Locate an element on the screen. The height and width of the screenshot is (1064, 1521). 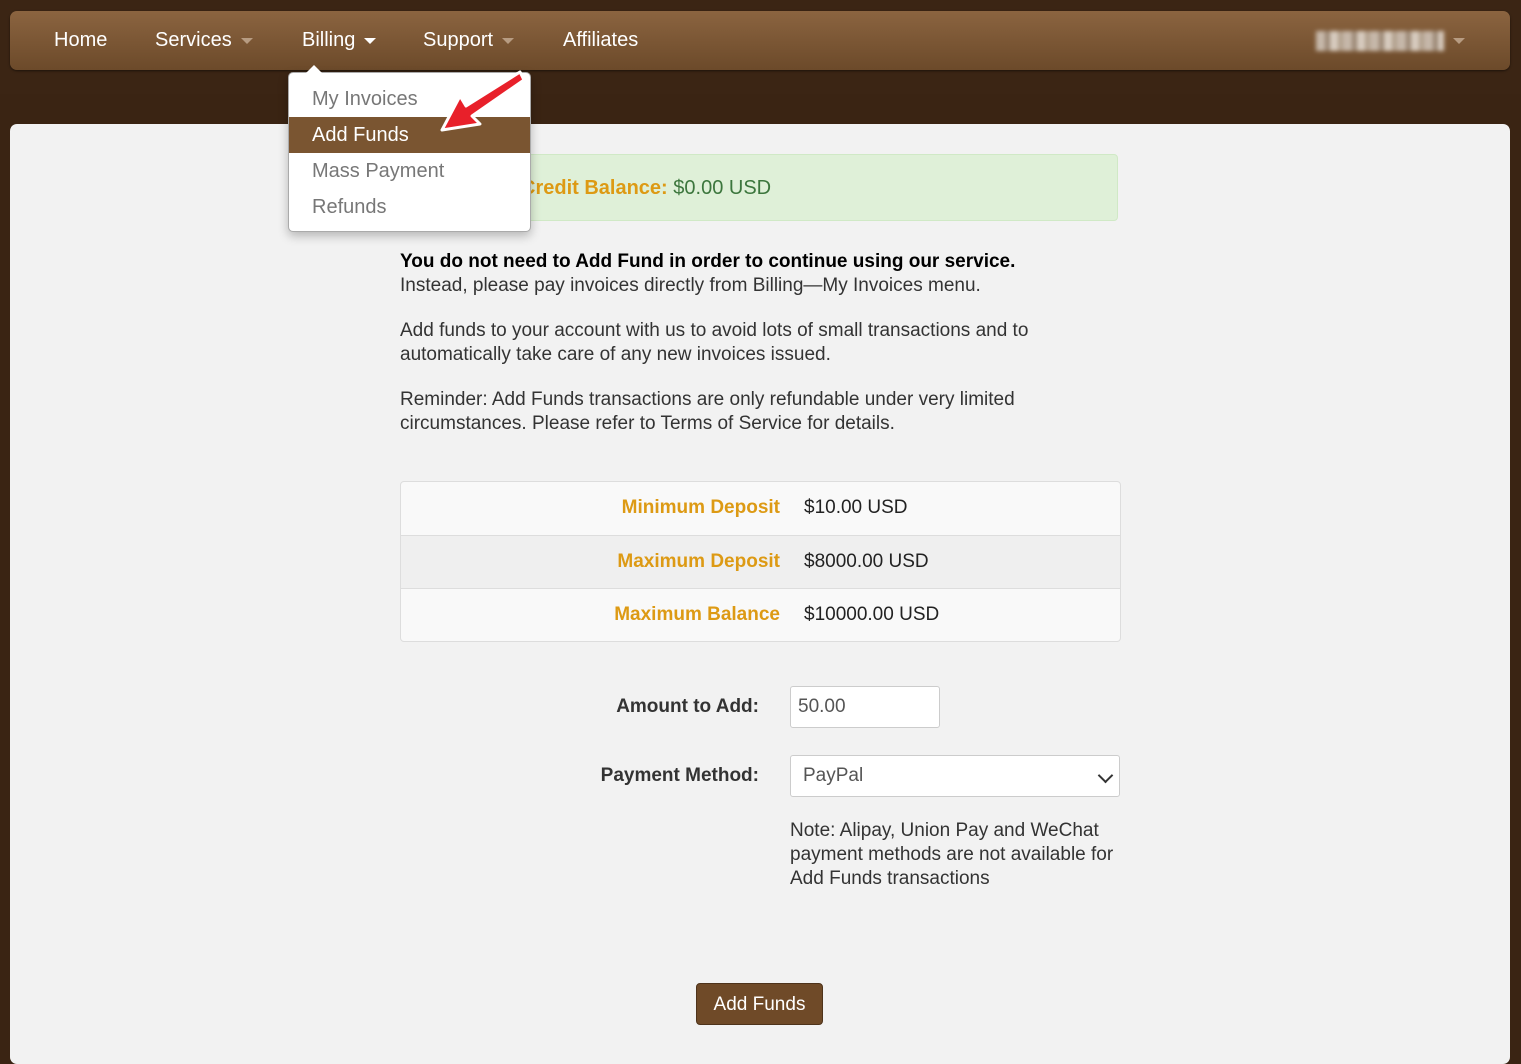
credit-balance-label: Credit Balance: is located at coordinates (594, 188).